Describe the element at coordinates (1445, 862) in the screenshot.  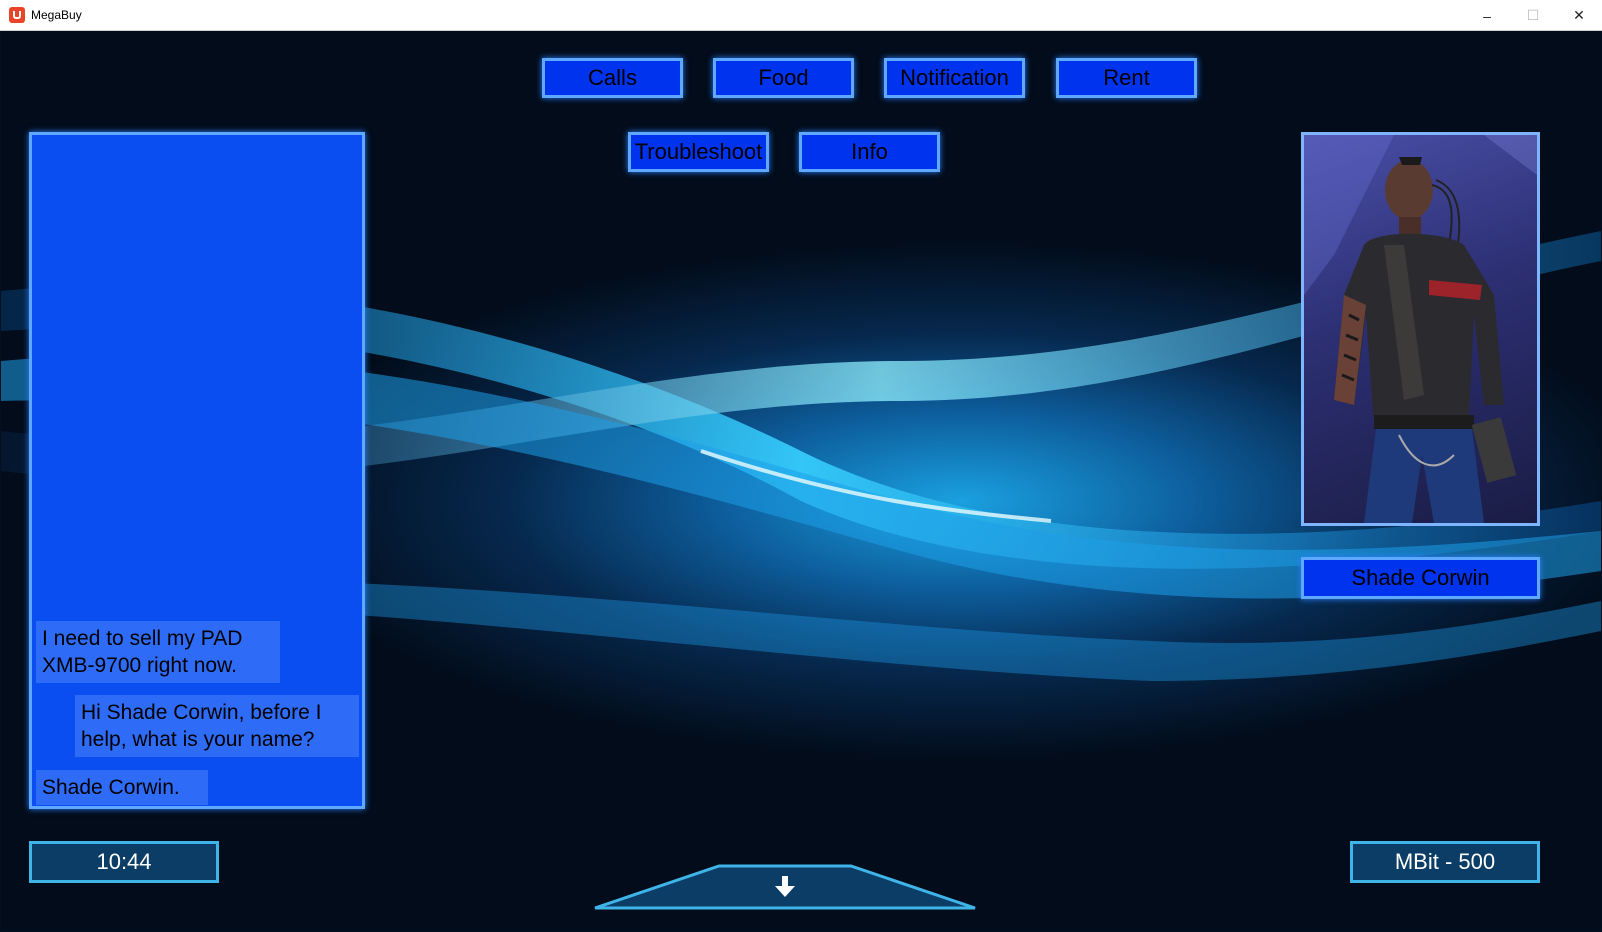
I see `balance-display: MBit - 500` at that location.